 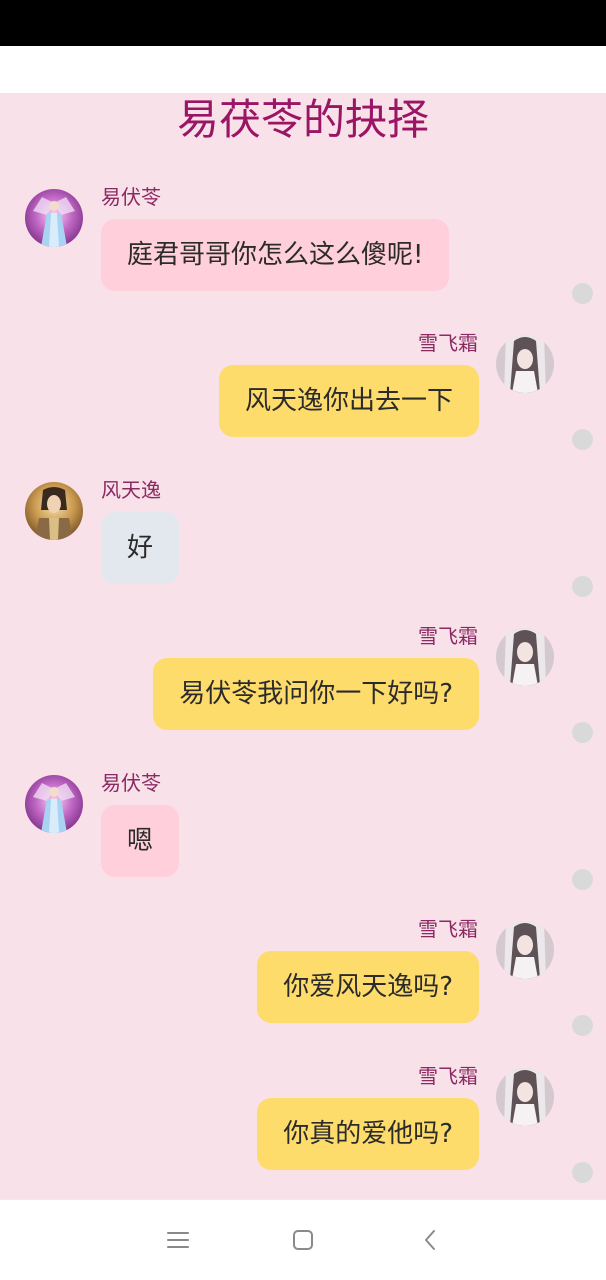 What do you see at coordinates (302, 119) in the screenshot?
I see `page-title: 易茯苓的抉择` at bounding box center [302, 119].